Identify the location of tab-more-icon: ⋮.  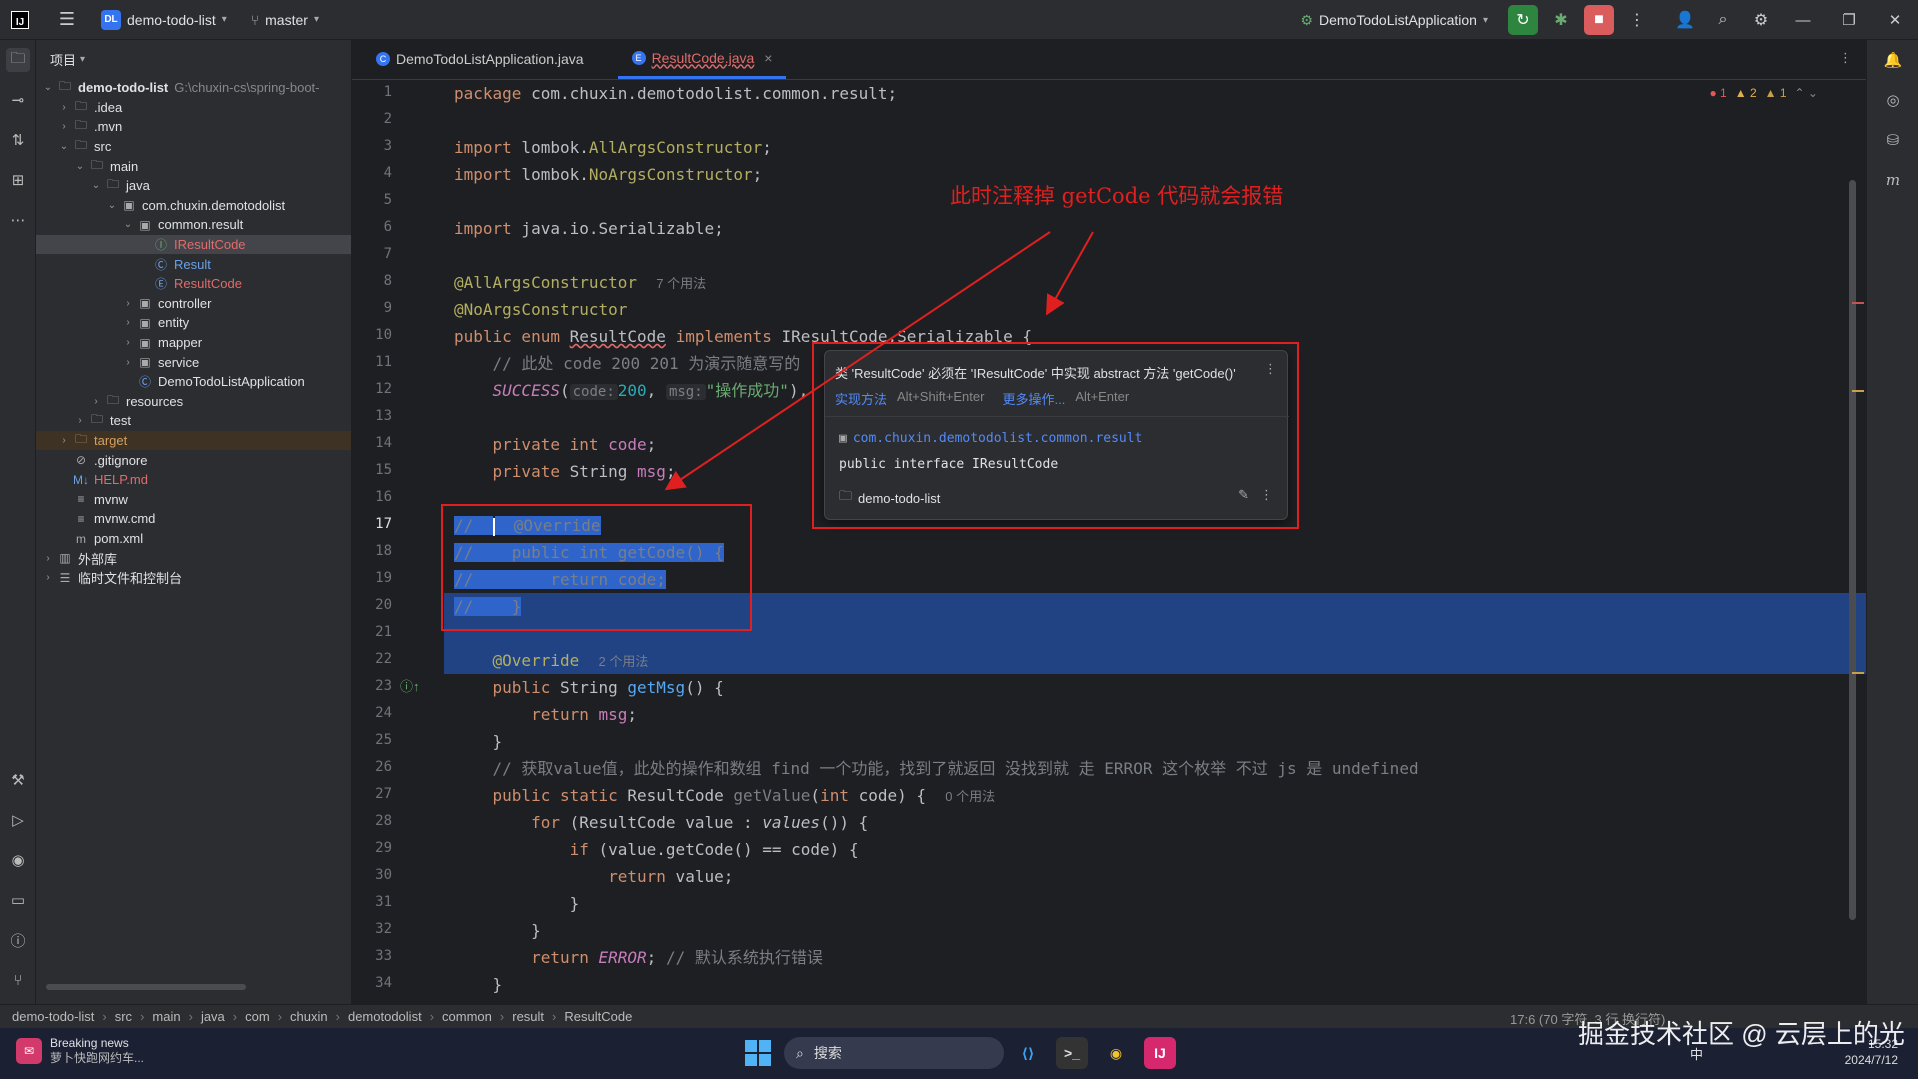
(1845, 58).